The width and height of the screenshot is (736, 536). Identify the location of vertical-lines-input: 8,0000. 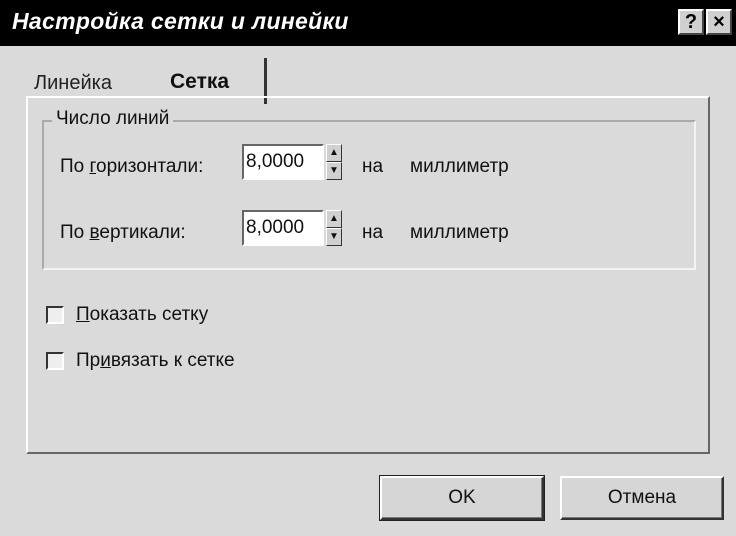
(283, 228).